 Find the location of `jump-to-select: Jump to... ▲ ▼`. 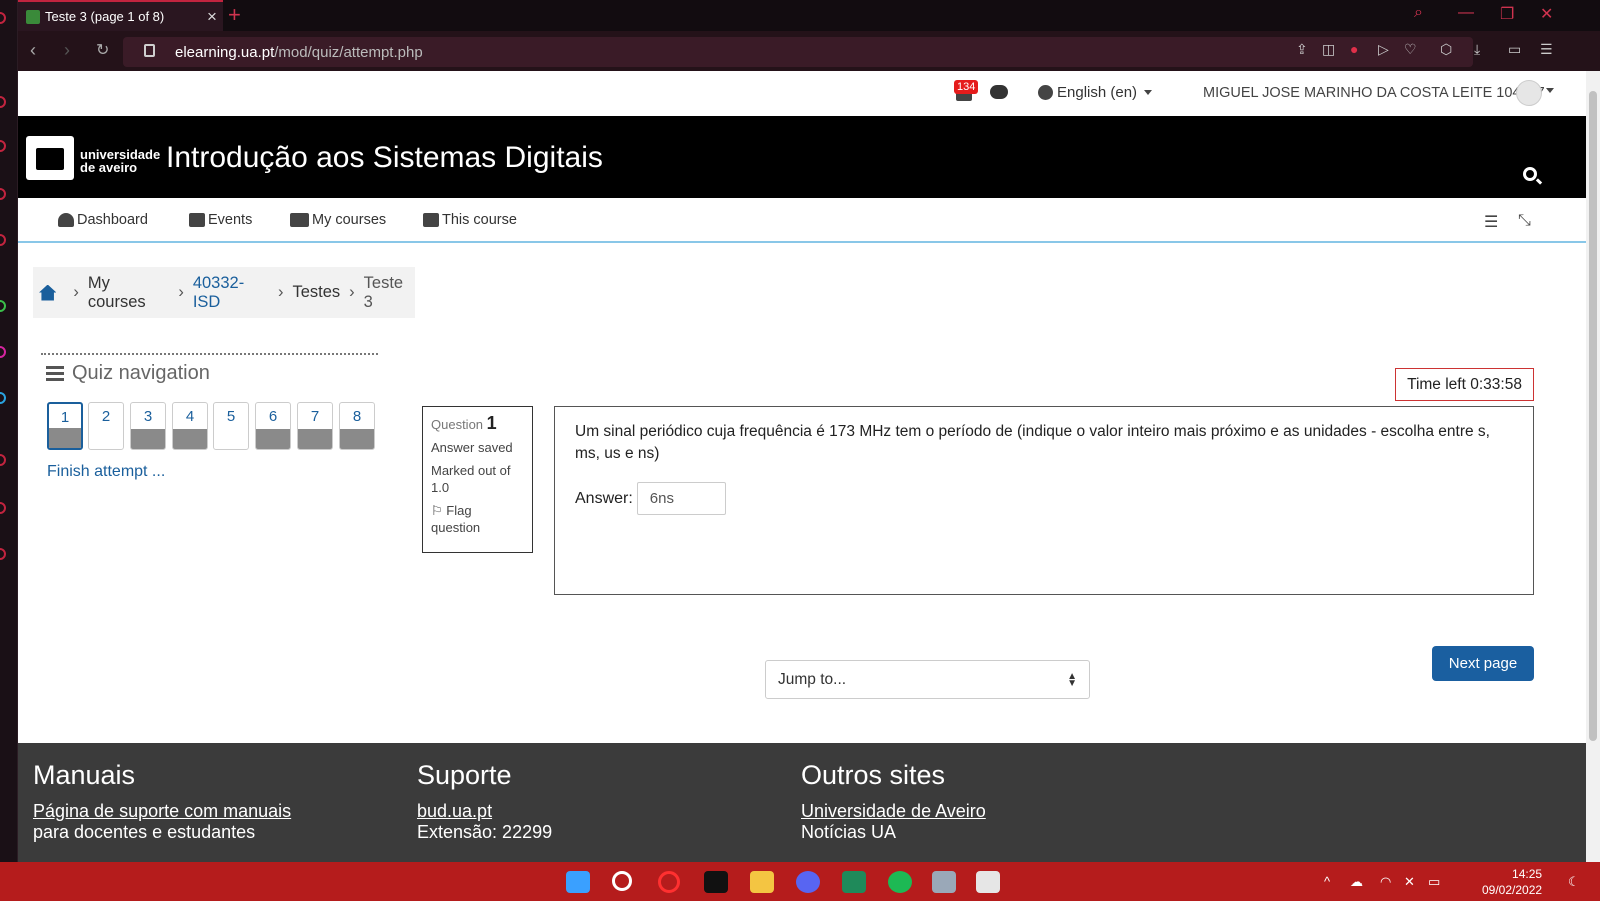

jump-to-select: Jump to... ▲ ▼ is located at coordinates (927, 679).